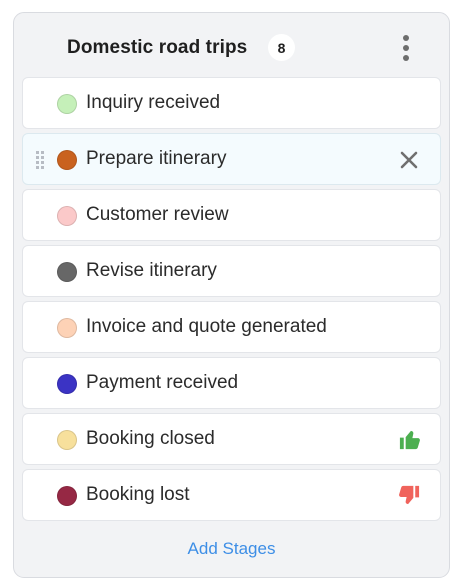 The image size is (463, 588). I want to click on stage-item-booking-lost: Booking lost, so click(231, 495).